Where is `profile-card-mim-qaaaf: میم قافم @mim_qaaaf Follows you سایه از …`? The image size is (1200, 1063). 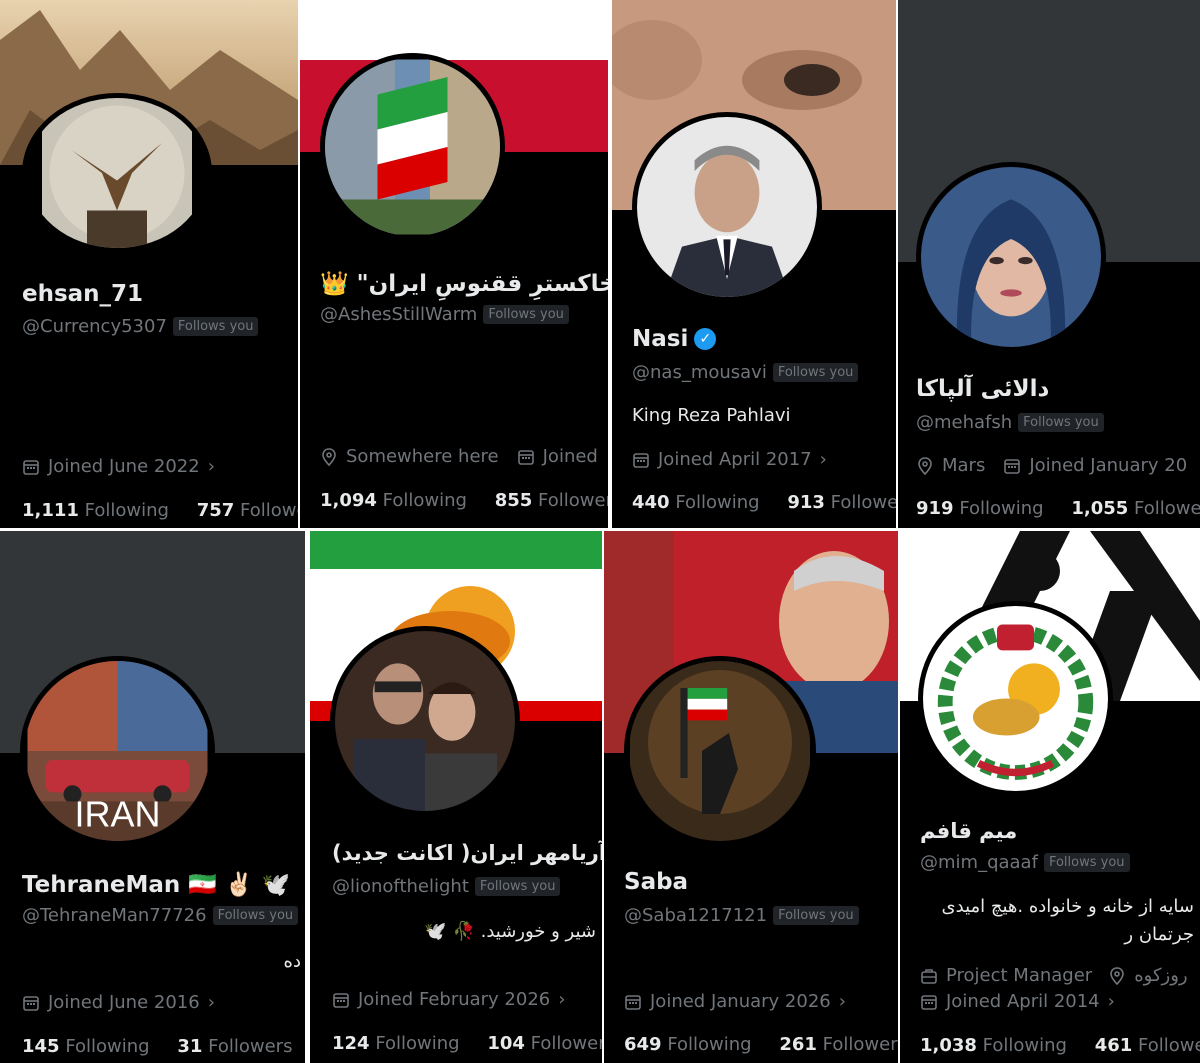 profile-card-mim-qaaaf: میم قافم @mim_qaaaf Follows you سایه از … is located at coordinates (1050, 797).